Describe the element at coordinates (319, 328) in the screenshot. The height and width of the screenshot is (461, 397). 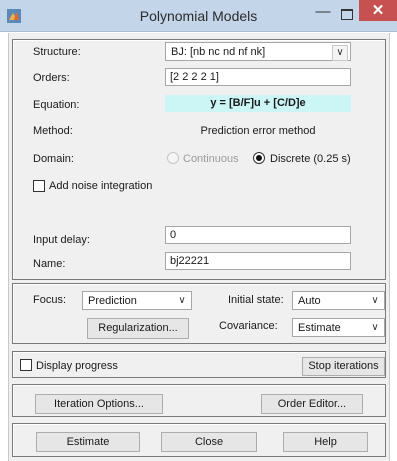
I see `covariance-value: Estimate` at that location.